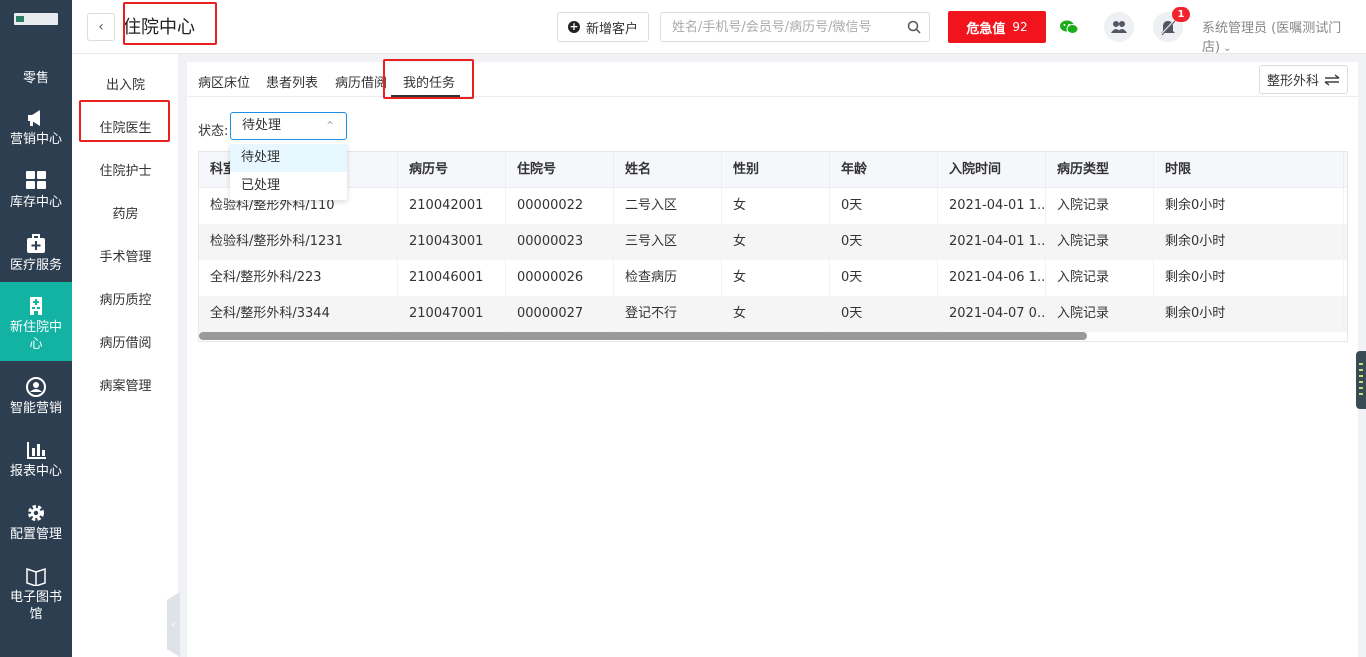 This screenshot has height=657, width=1366. I want to click on wechat-icon, so click(1069, 27).